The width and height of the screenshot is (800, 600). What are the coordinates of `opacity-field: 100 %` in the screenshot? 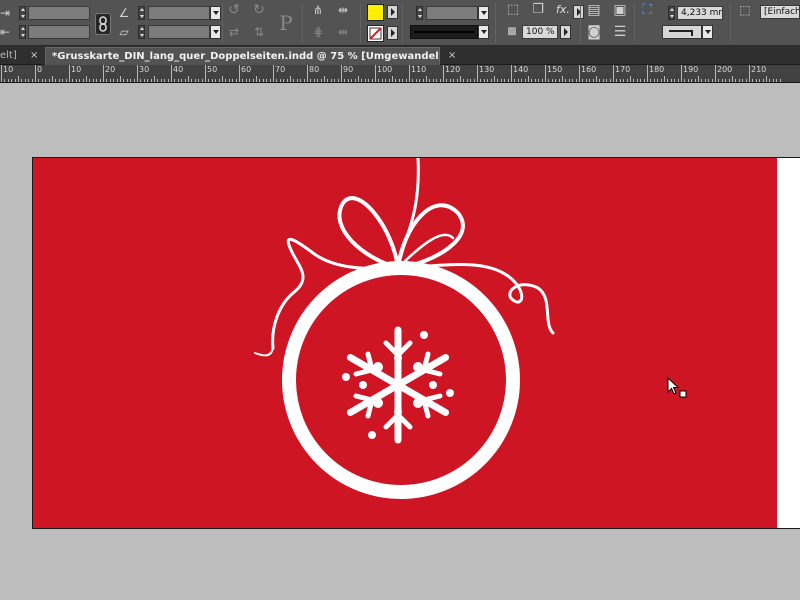 It's located at (540, 32).